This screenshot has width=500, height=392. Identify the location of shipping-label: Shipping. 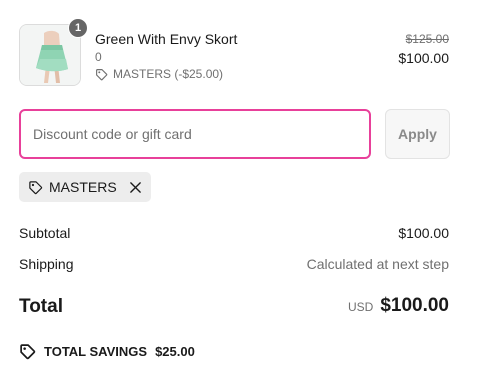
(46, 264).